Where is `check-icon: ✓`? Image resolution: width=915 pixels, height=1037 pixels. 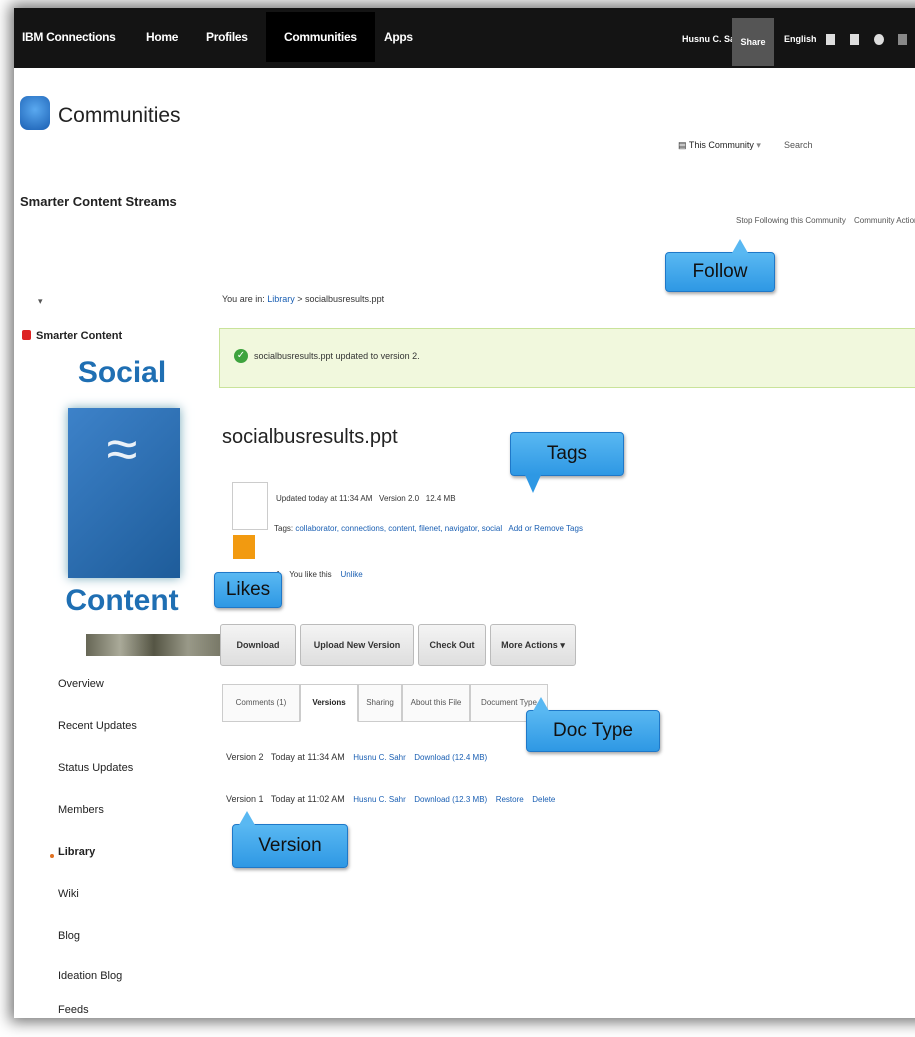
check-icon: ✓ is located at coordinates (241, 356).